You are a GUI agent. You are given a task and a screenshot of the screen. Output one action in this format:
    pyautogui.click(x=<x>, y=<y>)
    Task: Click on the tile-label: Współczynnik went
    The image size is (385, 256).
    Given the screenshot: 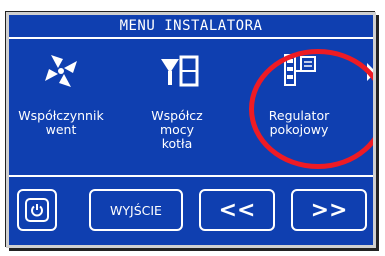 What is the action you would take?
    pyautogui.click(x=61, y=122)
    